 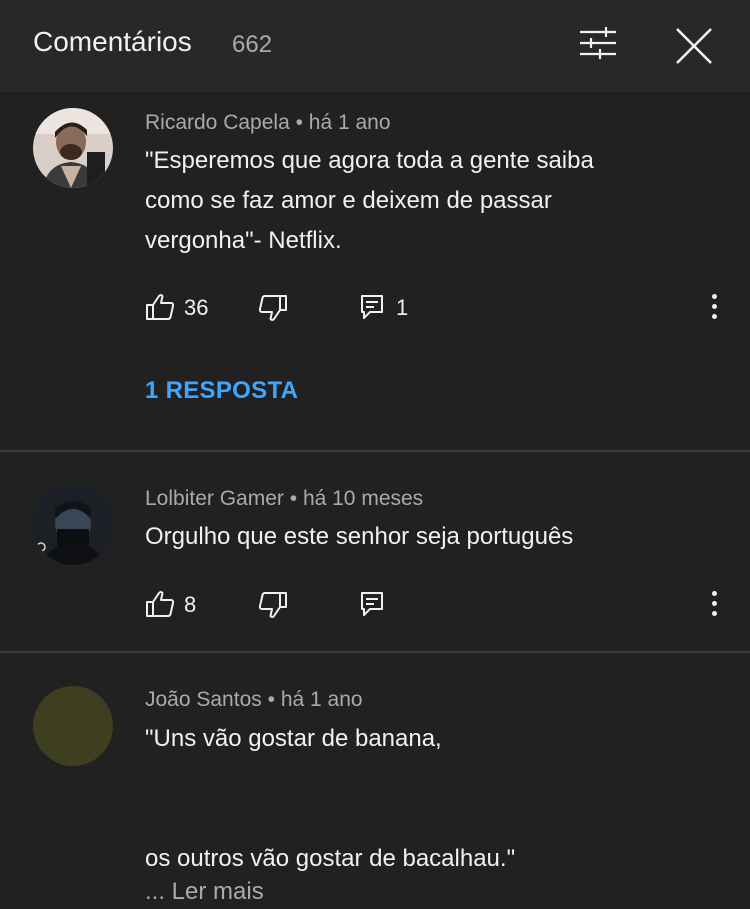 What do you see at coordinates (203, 699) in the screenshot?
I see `author-name: João Santos` at bounding box center [203, 699].